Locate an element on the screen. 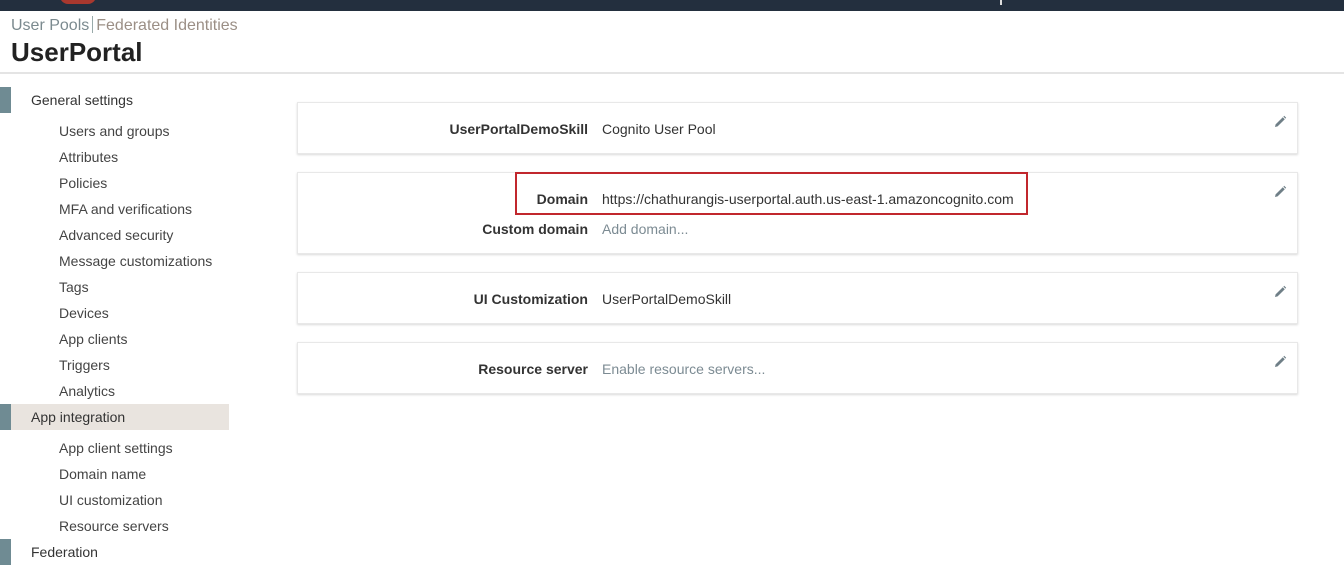  sidebar-item-ui-customization: UI customization is located at coordinates (110, 500).